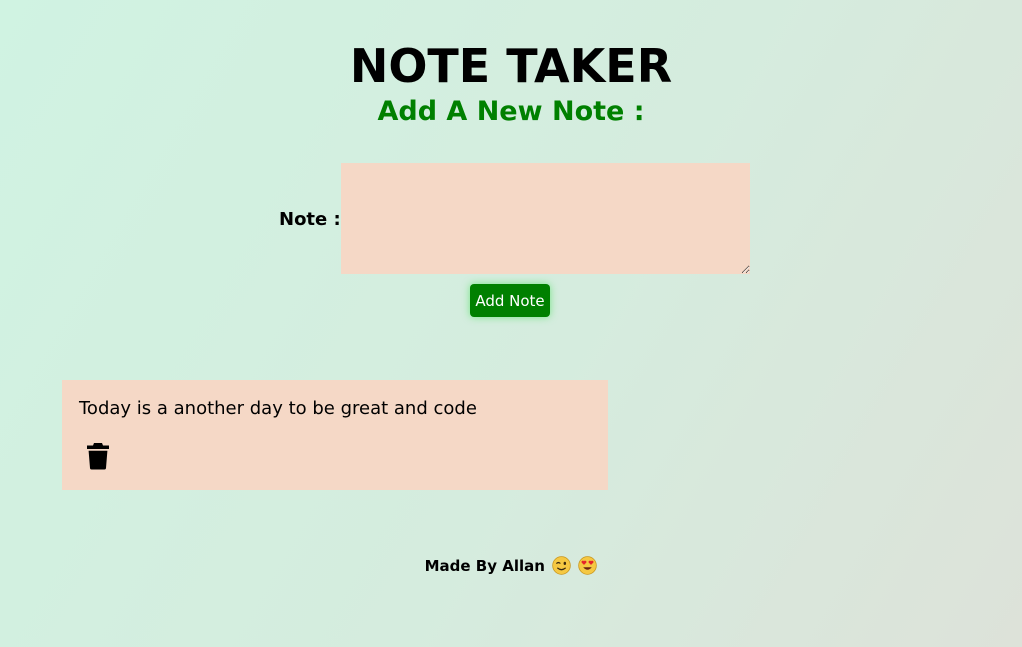  What do you see at coordinates (588, 565) in the screenshot?
I see `heart-eyes-emoji` at bounding box center [588, 565].